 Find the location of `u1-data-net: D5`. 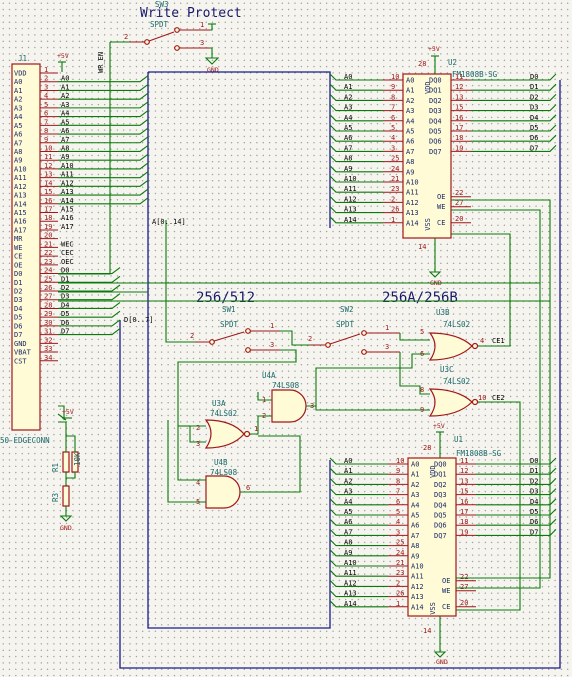

u1-data-net: D5 is located at coordinates (534, 512).